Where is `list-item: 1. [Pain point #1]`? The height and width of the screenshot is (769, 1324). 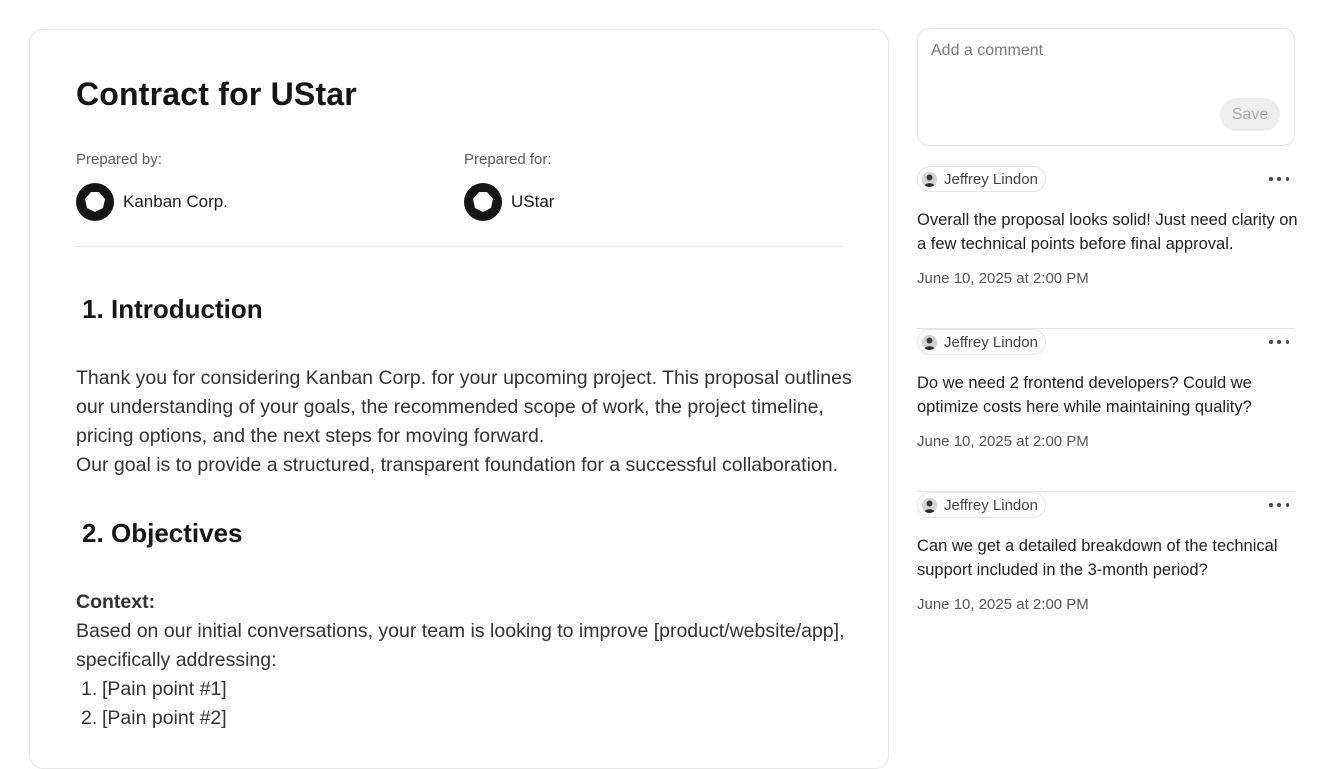
list-item: 1. [Pain point #1] is located at coordinates (459, 689).